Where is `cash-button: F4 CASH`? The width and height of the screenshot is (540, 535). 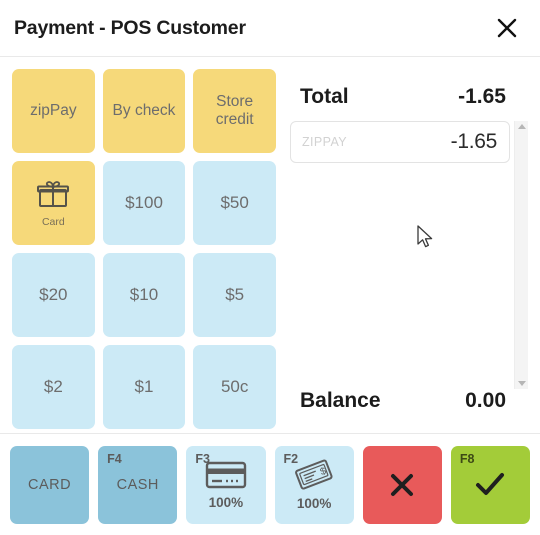
cash-button: F4 CASH is located at coordinates (138, 484).